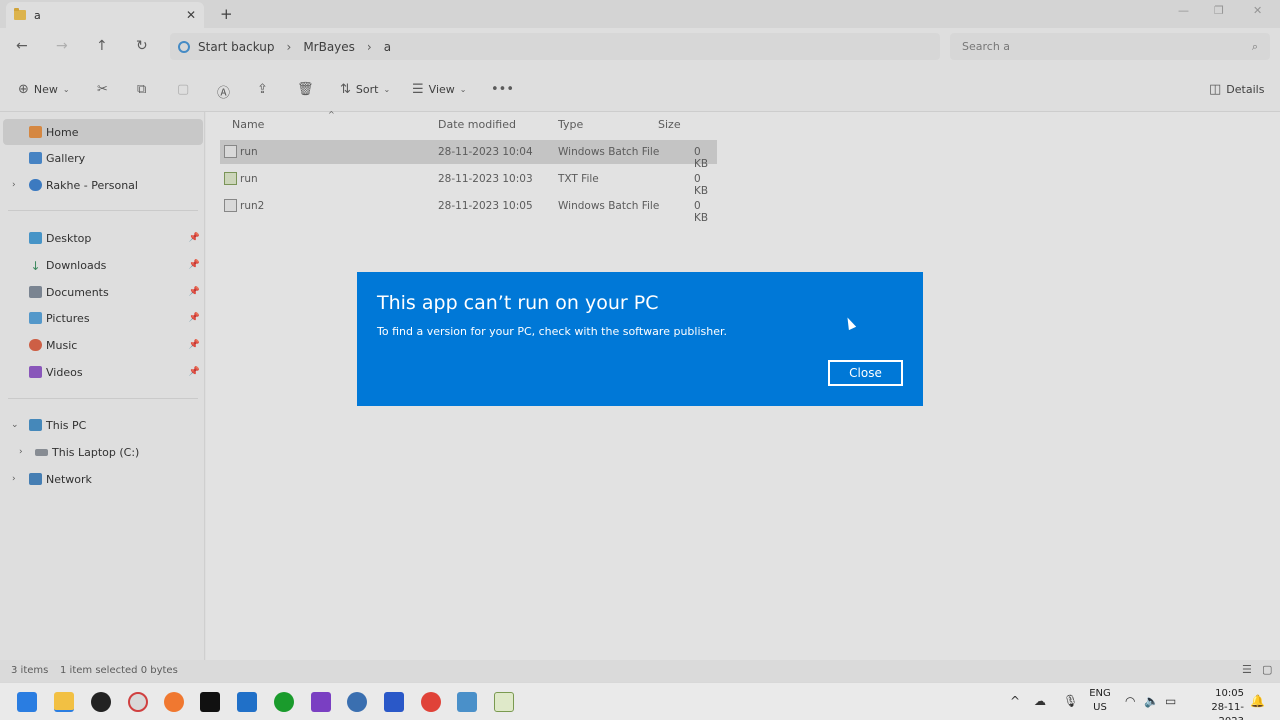 This screenshot has height=720, width=1280. Describe the element at coordinates (210, 702) in the screenshot. I see `terminal-icon` at that location.